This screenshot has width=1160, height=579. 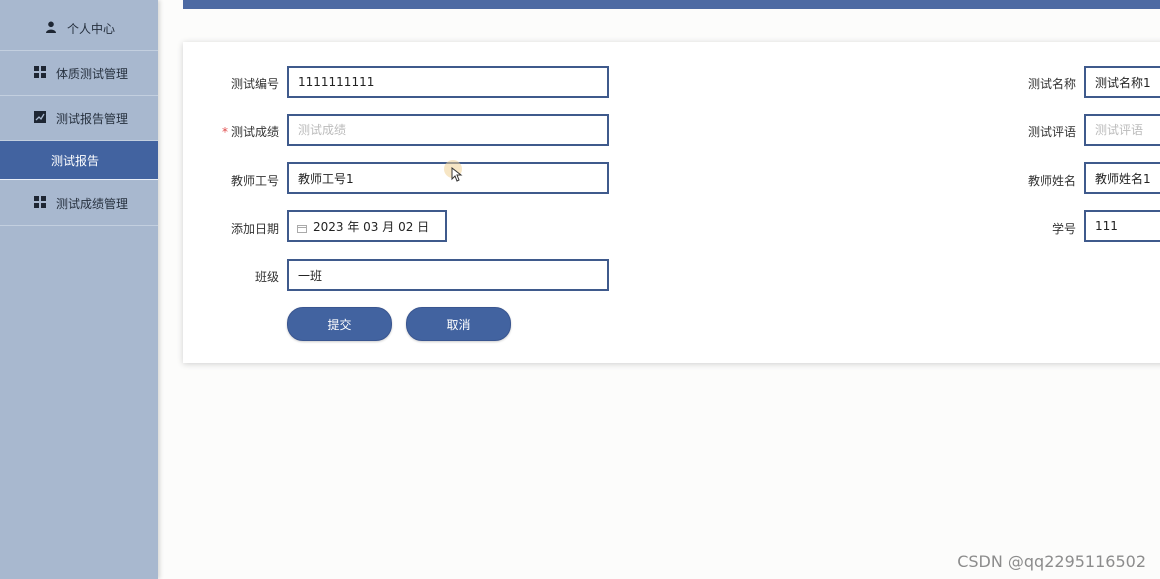 What do you see at coordinates (671, 4) in the screenshot?
I see `top-bar` at bounding box center [671, 4].